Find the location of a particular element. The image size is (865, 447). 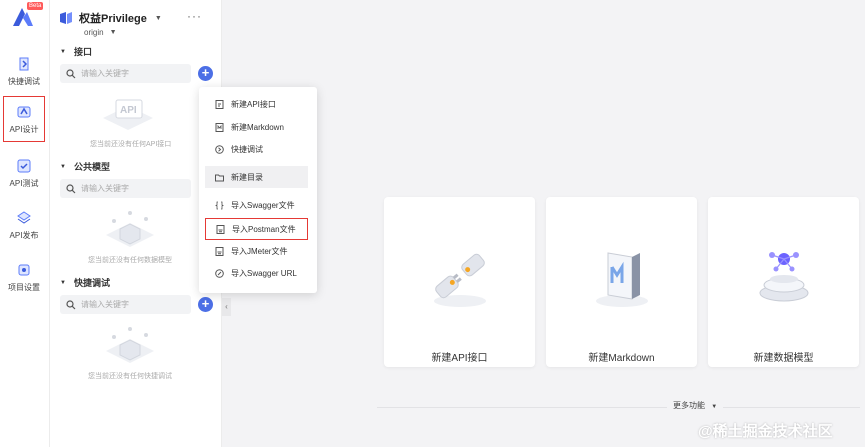

menu-item-import-postman-file: 导入Postman文件 is located at coordinates (256, 229).